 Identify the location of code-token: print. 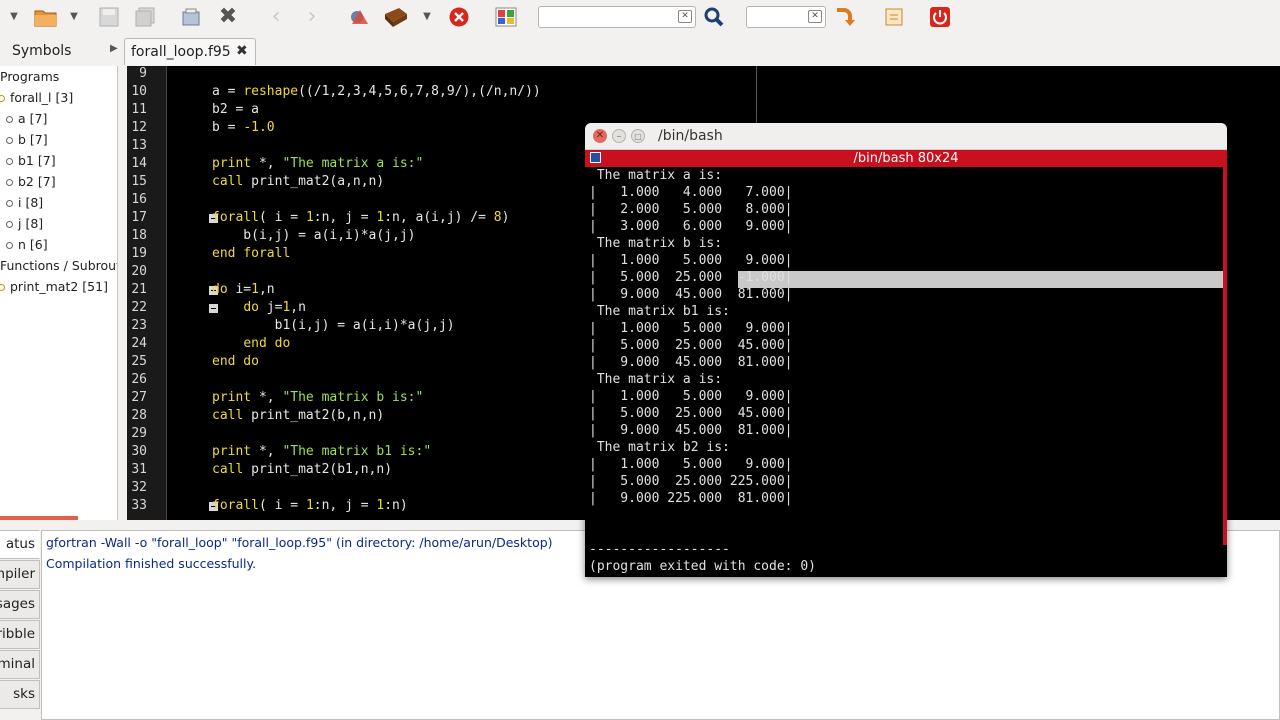
(232, 397).